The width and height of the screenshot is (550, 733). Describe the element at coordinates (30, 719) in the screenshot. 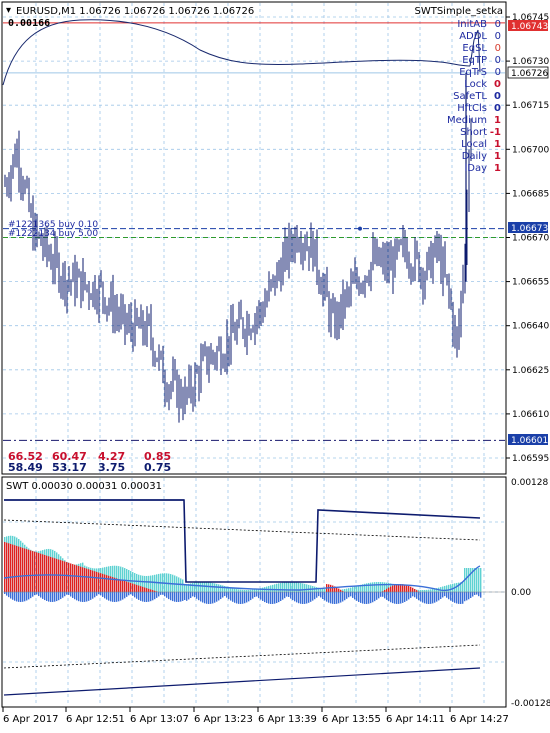

I see `time-tick-label: 6 Apr 2017` at that location.